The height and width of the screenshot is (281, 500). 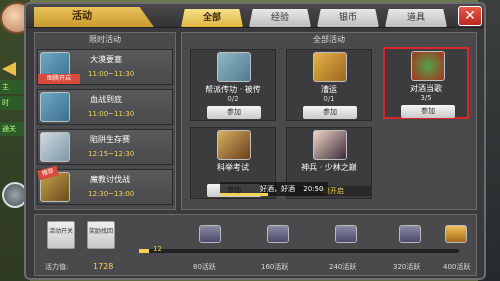 I want to click on activity-name: 神兵 · 少林之巅, so click(x=329, y=167).